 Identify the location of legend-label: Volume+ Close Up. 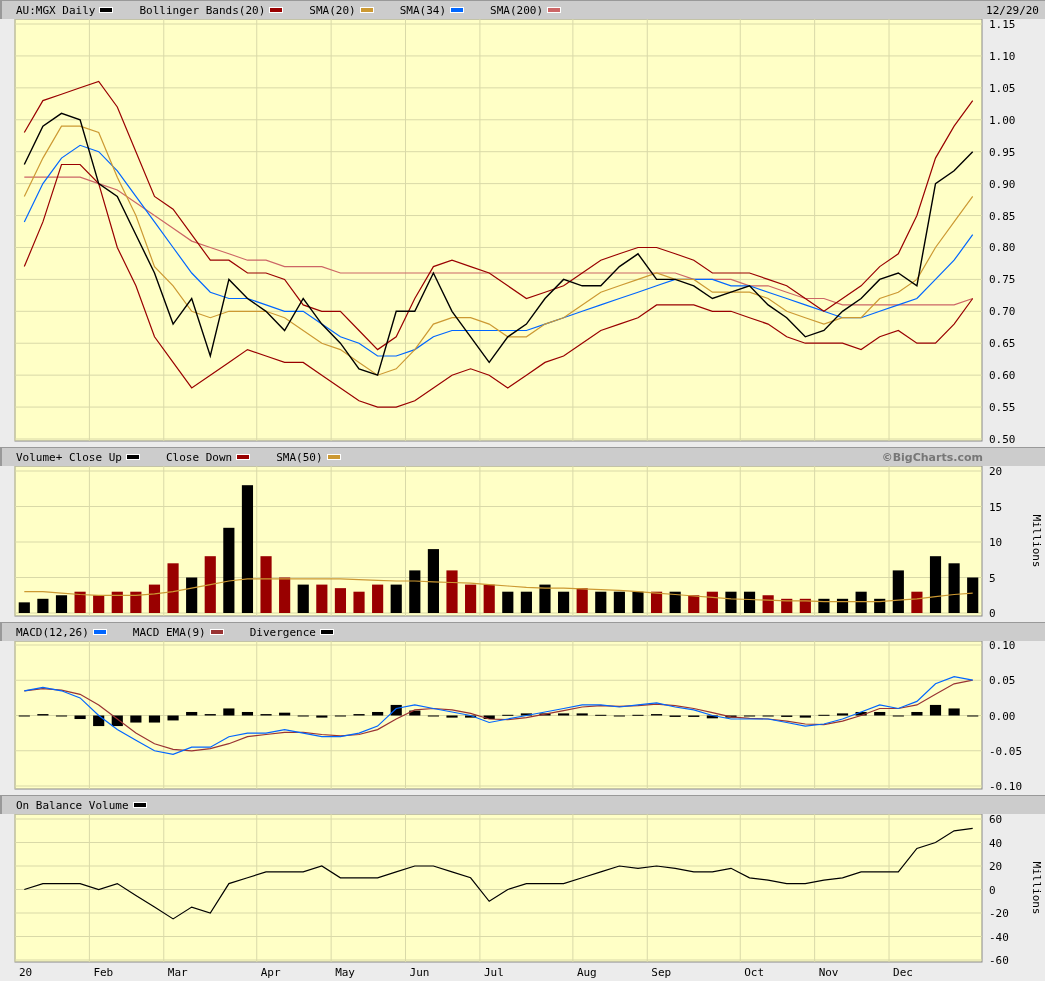
(69, 457).